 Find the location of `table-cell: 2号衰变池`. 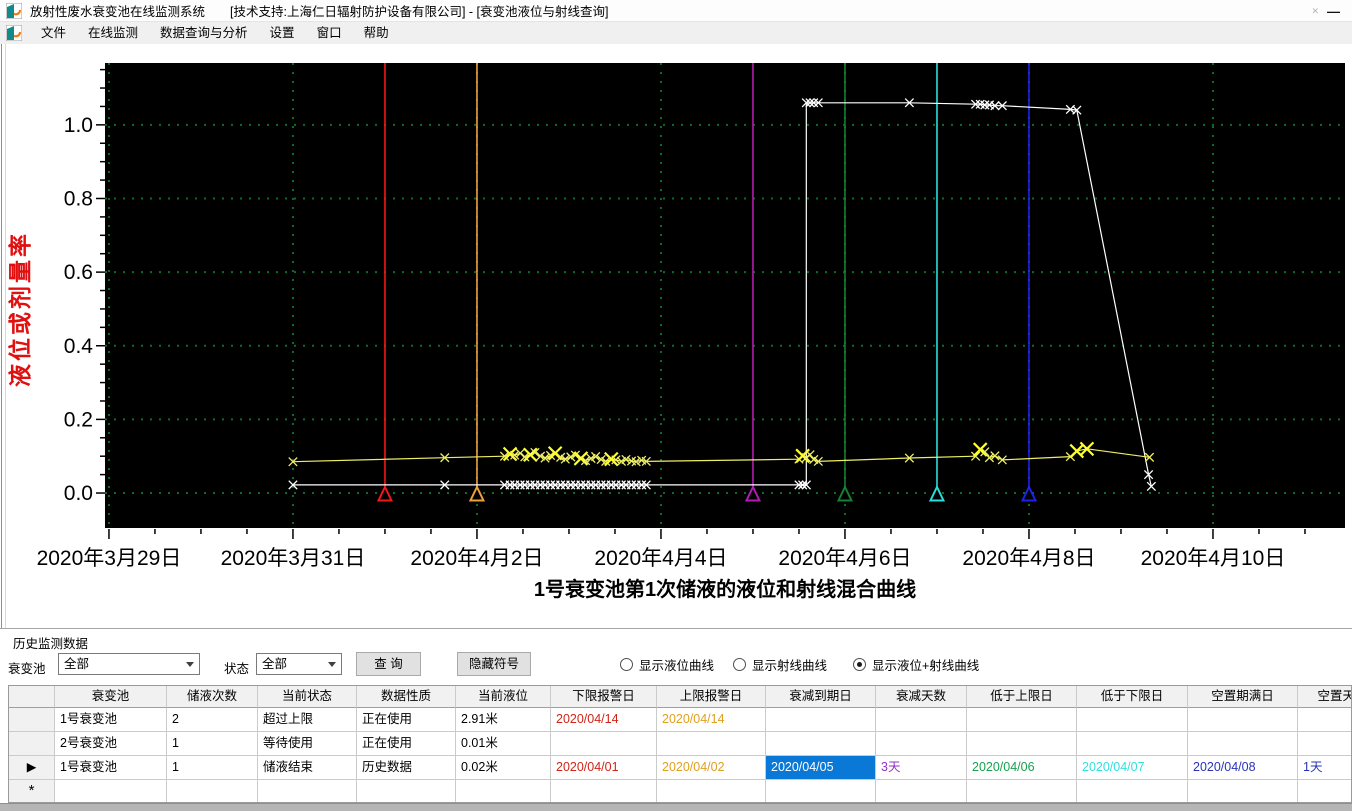

table-cell: 2号衰变池 is located at coordinates (111, 744).